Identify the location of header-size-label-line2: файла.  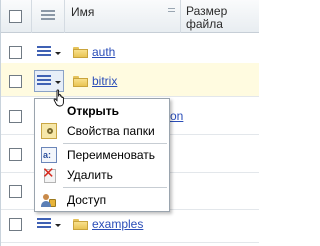
(204, 24).